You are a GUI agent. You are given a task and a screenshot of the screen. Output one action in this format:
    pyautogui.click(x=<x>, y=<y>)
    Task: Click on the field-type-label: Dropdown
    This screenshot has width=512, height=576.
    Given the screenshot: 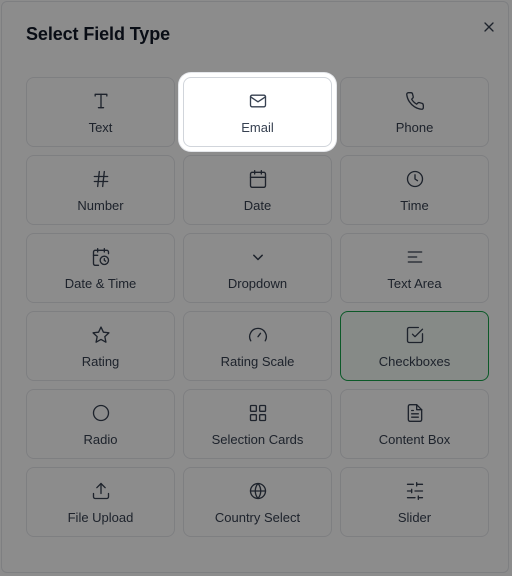 What is the action you would take?
    pyautogui.click(x=257, y=283)
    